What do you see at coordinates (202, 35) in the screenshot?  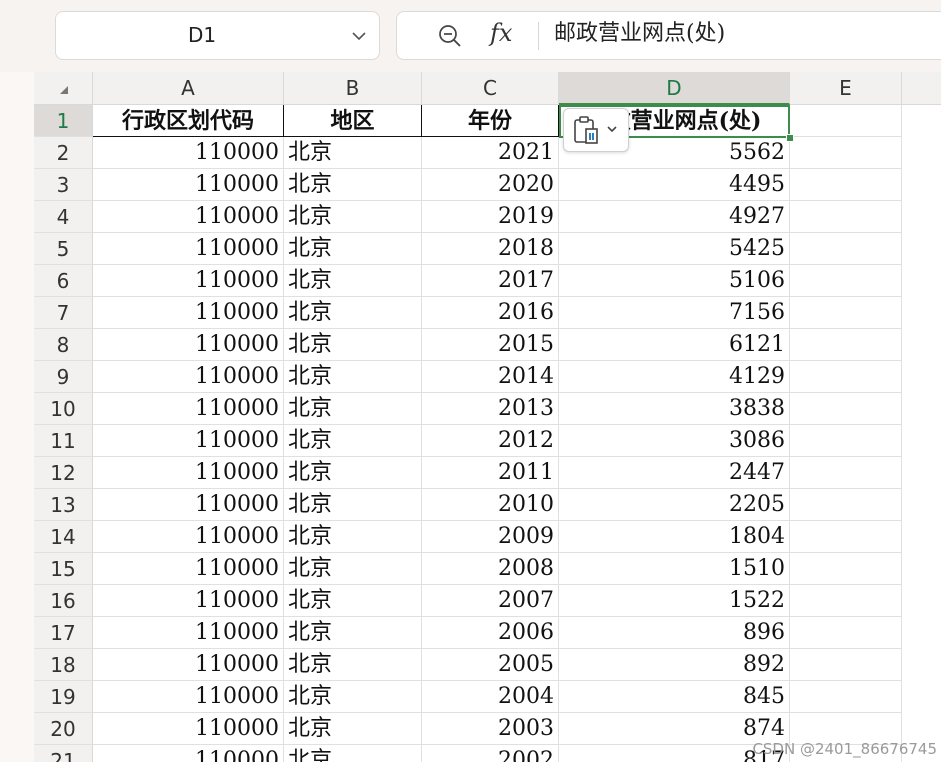 I see `name-box-value: D1` at bounding box center [202, 35].